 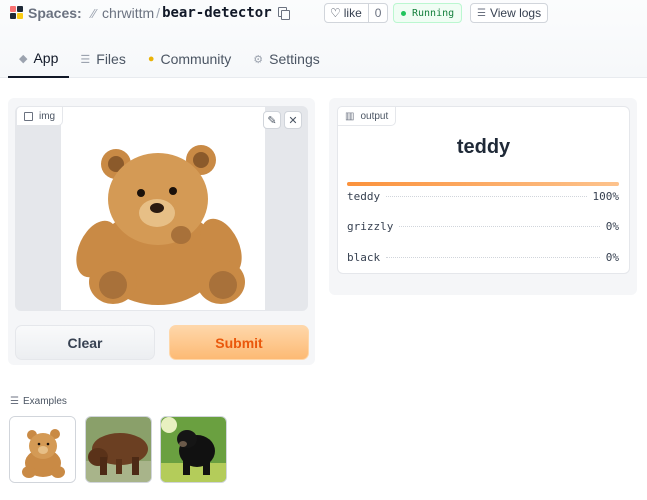 What do you see at coordinates (47, 116) in the screenshot?
I see `image-label-text: img` at bounding box center [47, 116].